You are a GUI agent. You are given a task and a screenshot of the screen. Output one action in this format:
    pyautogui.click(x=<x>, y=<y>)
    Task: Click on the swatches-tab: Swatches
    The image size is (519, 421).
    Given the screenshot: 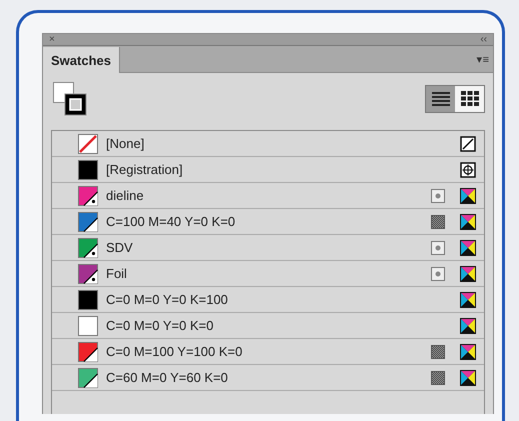 What is the action you would take?
    pyautogui.click(x=81, y=60)
    